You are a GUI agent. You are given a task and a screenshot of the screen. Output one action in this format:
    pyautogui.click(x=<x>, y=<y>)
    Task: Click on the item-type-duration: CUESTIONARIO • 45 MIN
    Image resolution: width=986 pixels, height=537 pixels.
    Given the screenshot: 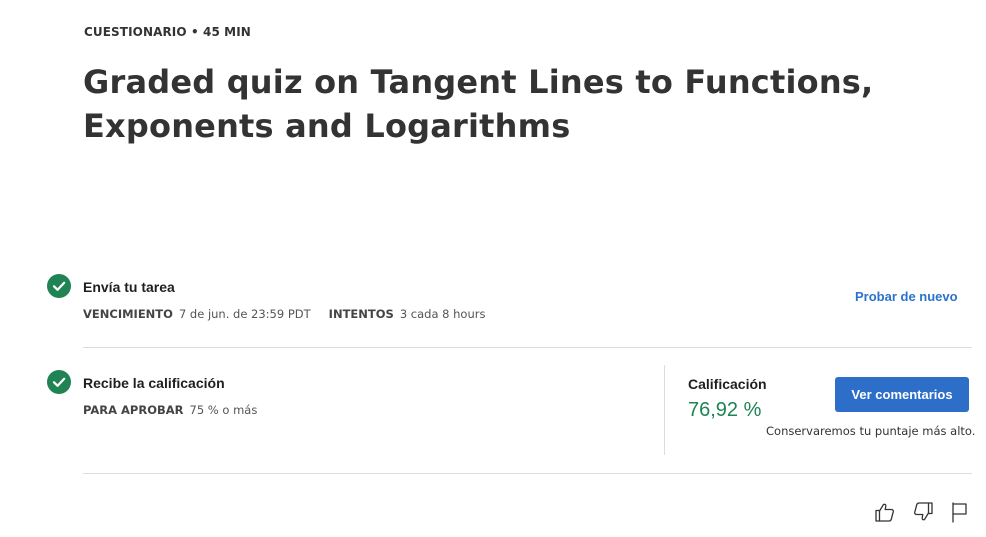 What is the action you would take?
    pyautogui.click(x=167, y=32)
    